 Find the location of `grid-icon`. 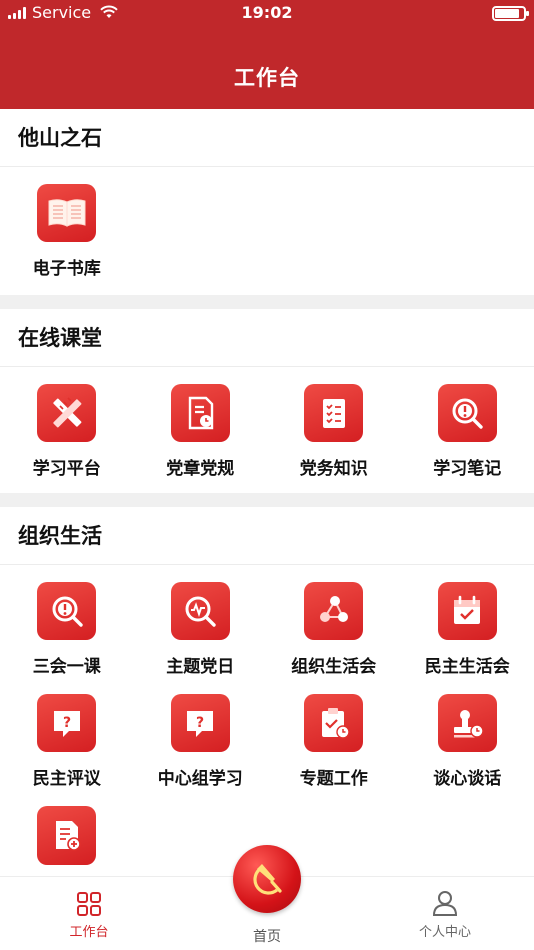

grid-icon is located at coordinates (89, 904).